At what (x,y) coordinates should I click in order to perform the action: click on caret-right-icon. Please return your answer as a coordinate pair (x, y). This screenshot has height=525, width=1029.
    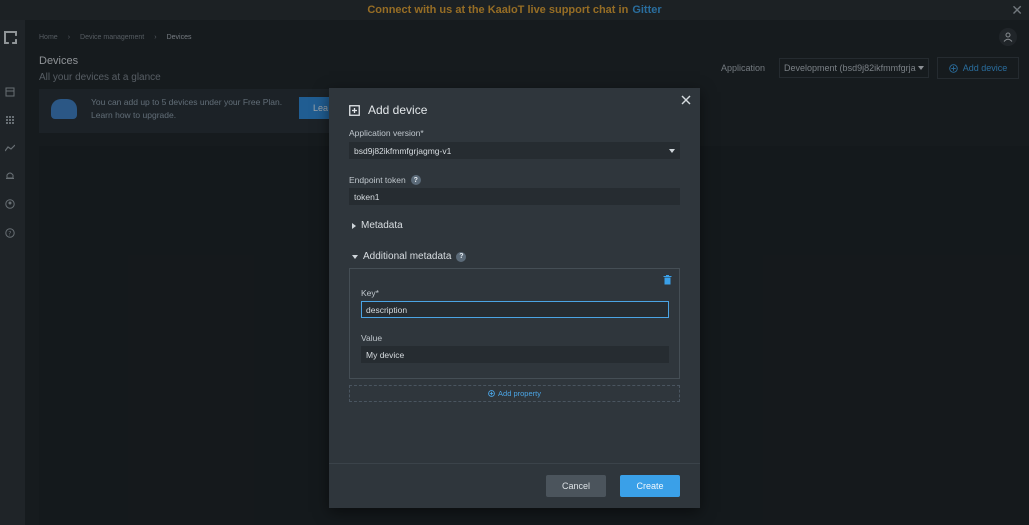
    Looking at the image, I should click on (354, 225).